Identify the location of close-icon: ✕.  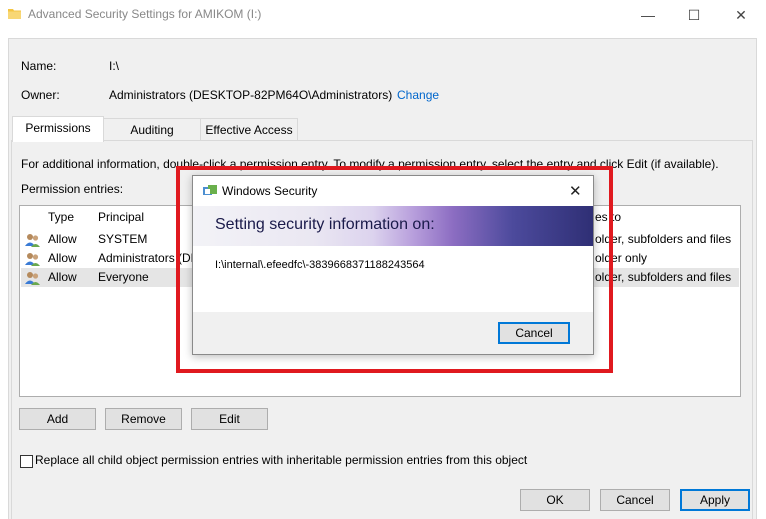
(575, 191).